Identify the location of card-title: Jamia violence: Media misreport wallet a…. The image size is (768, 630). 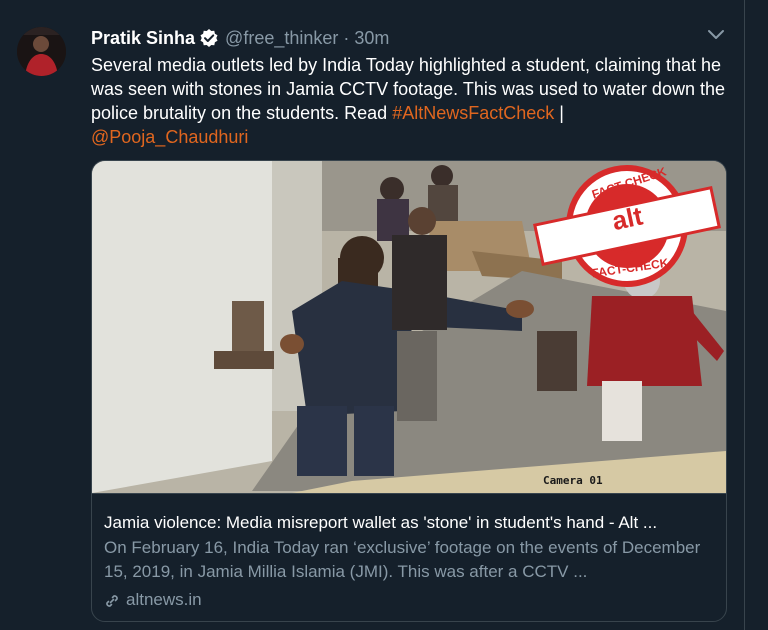
(410, 523).